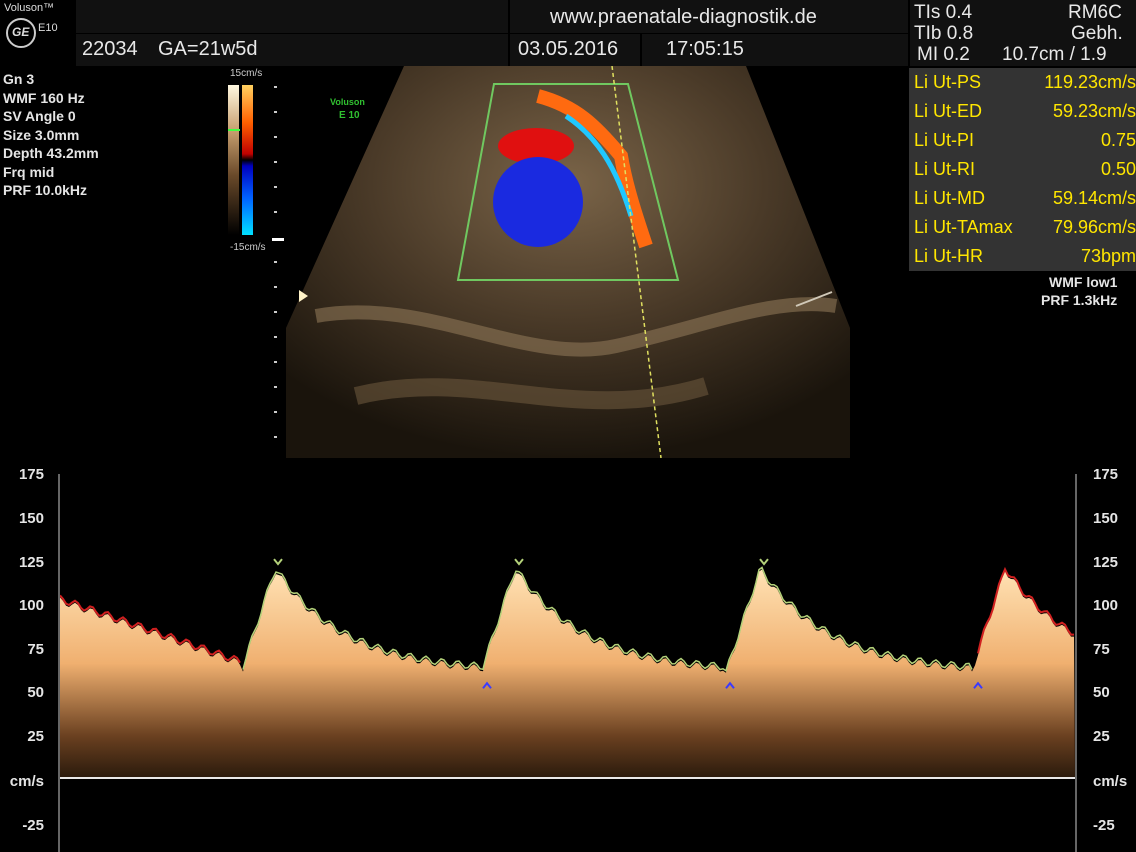  What do you see at coordinates (944, 33) in the screenshot?
I see `tib-value: TIb 0.8` at bounding box center [944, 33].